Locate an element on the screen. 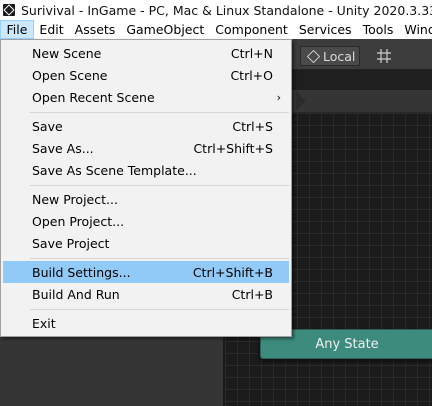 The height and width of the screenshot is (406, 432). menu-item-build-settings: Build Settings... Ctrl+Shift+B is located at coordinates (146, 272).